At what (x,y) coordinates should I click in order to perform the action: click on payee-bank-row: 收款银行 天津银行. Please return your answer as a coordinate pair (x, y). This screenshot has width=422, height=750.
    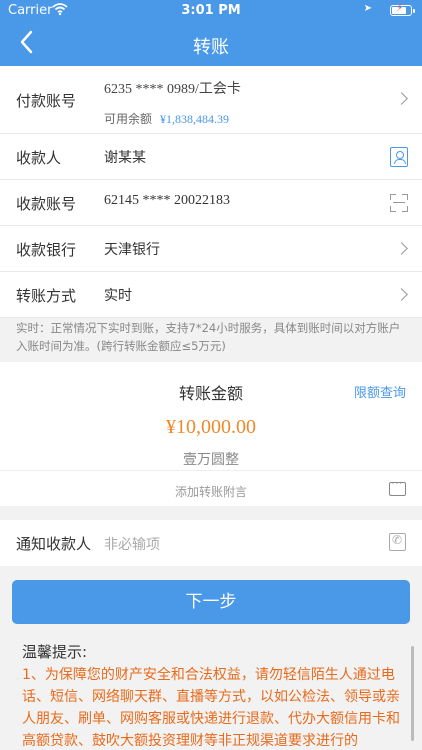
    Looking at the image, I should click on (211, 249).